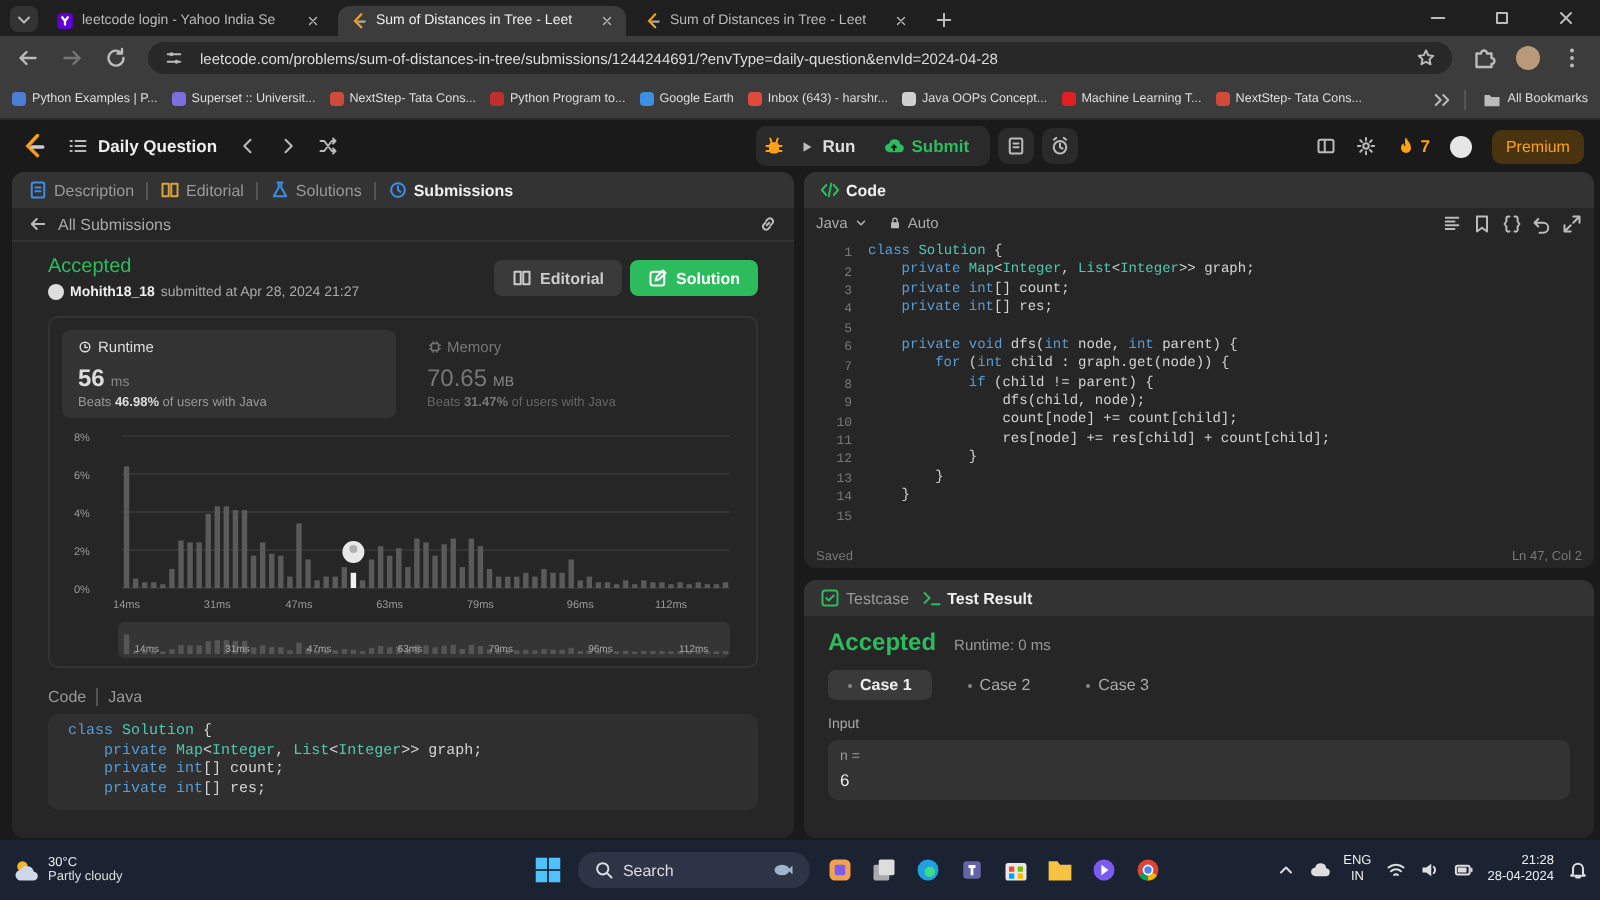 This screenshot has width=1600, height=900. Describe the element at coordinates (38, 190) in the screenshot. I see `doc-icon` at that location.